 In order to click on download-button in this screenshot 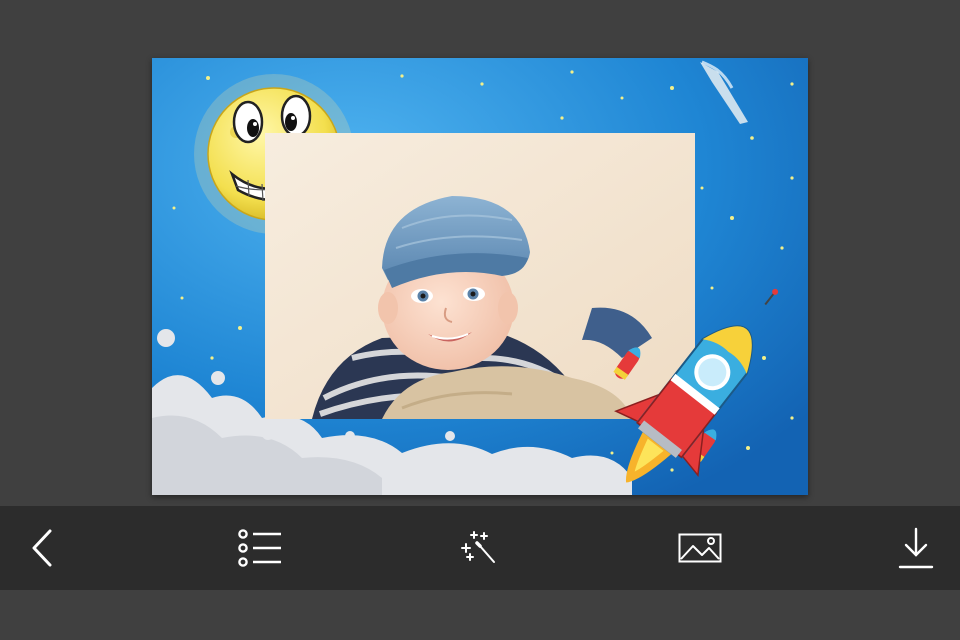, I will do `click(916, 548)`.